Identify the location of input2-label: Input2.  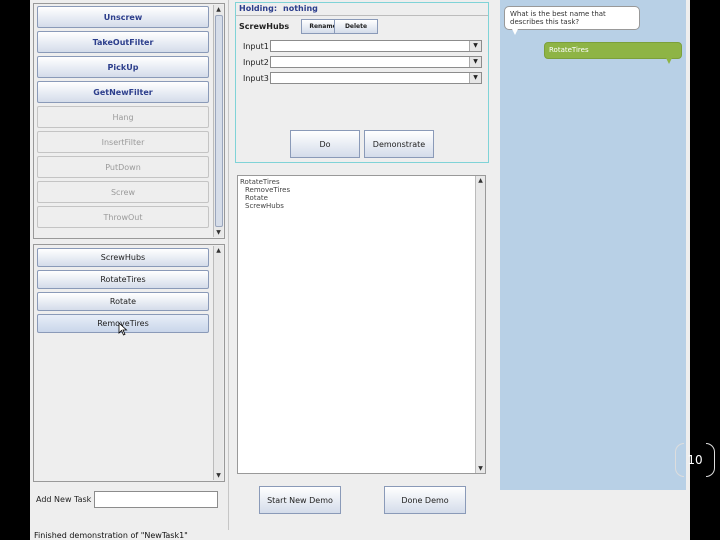
(256, 62).